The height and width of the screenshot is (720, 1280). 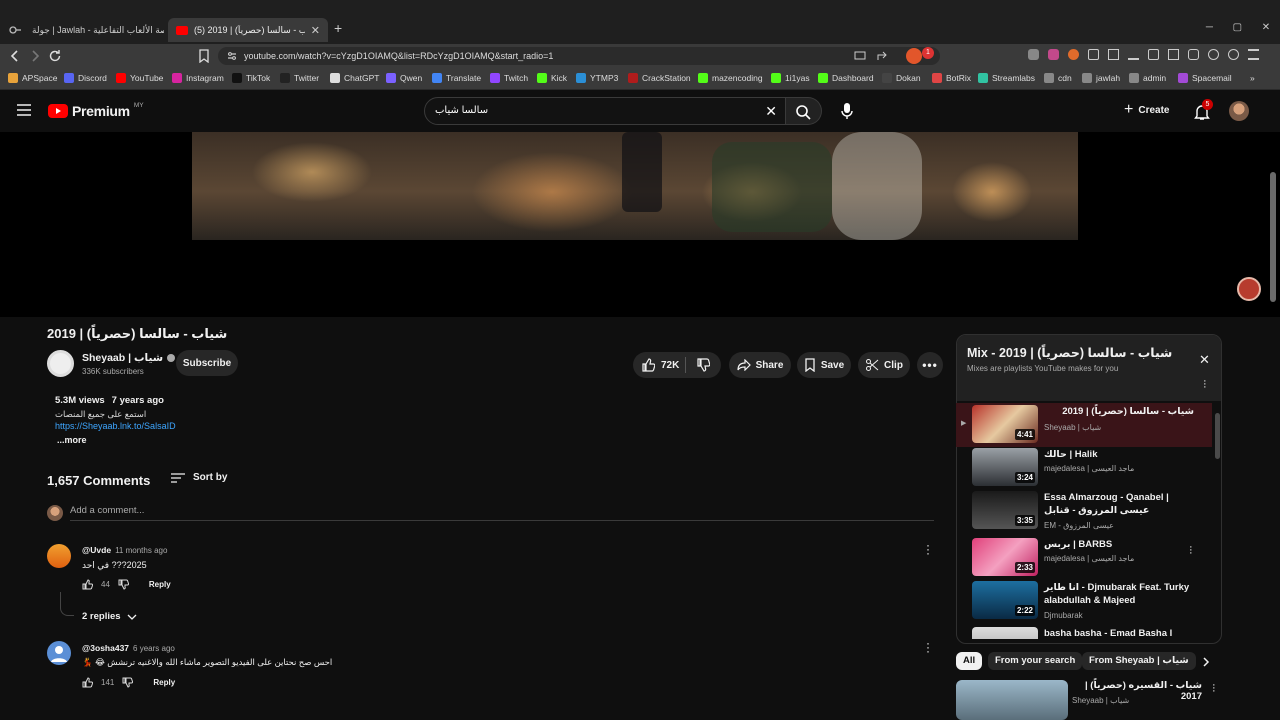 What do you see at coordinates (1100, 700) in the screenshot?
I see `recommended-channel: Sheyaab | شياب` at bounding box center [1100, 700].